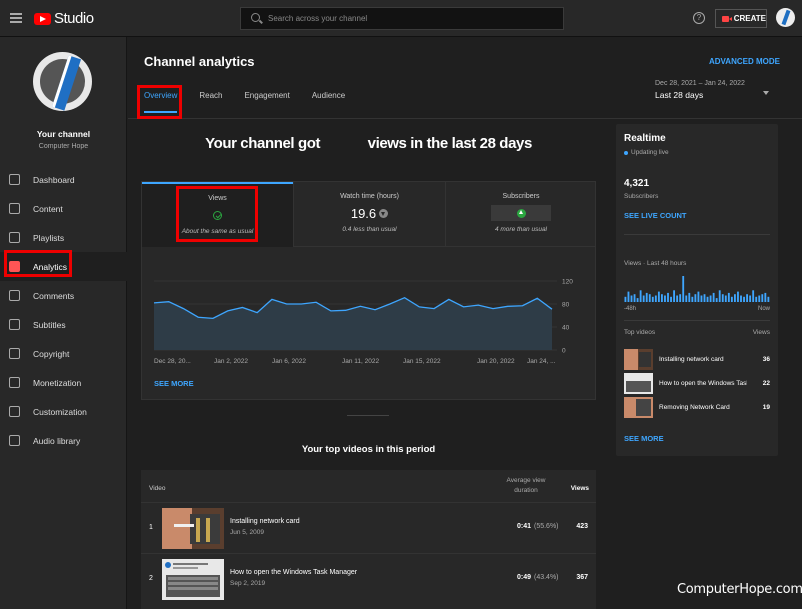 This screenshot has height=609, width=802. Describe the element at coordinates (766, 407) in the screenshot. I see `realtime-video-views: 19` at that location.